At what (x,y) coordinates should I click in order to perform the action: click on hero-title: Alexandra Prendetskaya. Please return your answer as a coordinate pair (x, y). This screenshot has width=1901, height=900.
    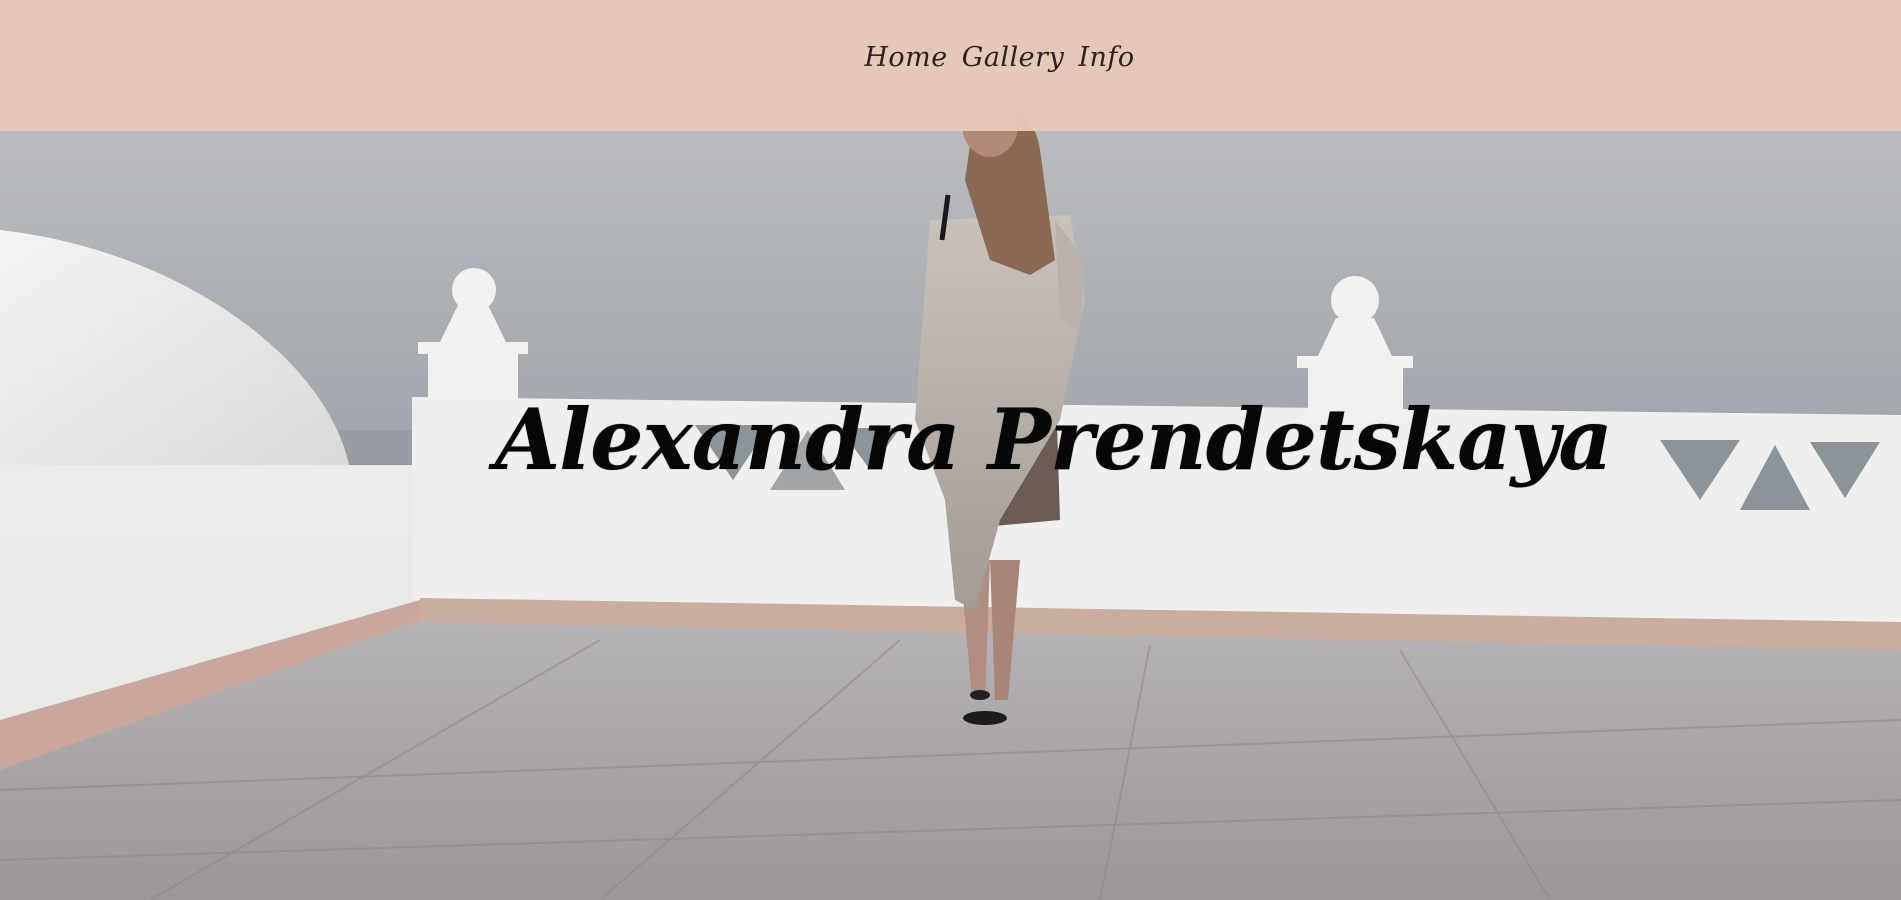
    Looking at the image, I should click on (1054, 439).